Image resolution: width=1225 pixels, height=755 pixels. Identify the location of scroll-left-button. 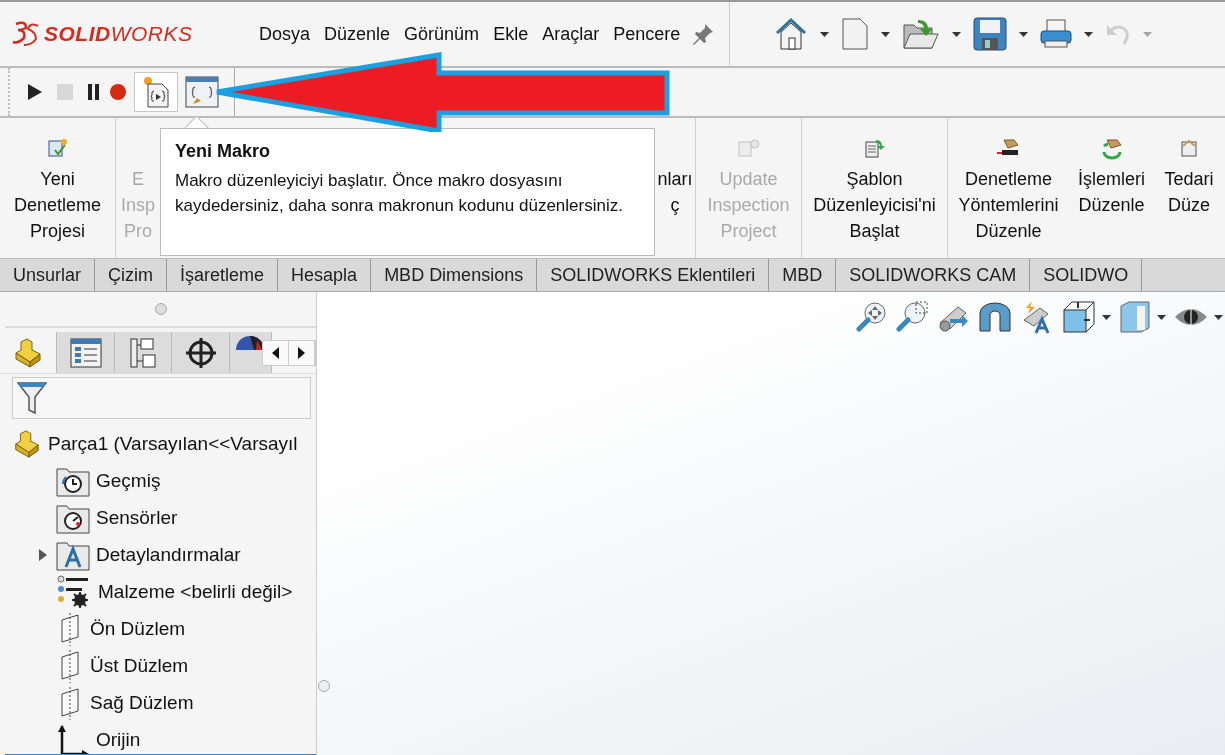
(276, 352).